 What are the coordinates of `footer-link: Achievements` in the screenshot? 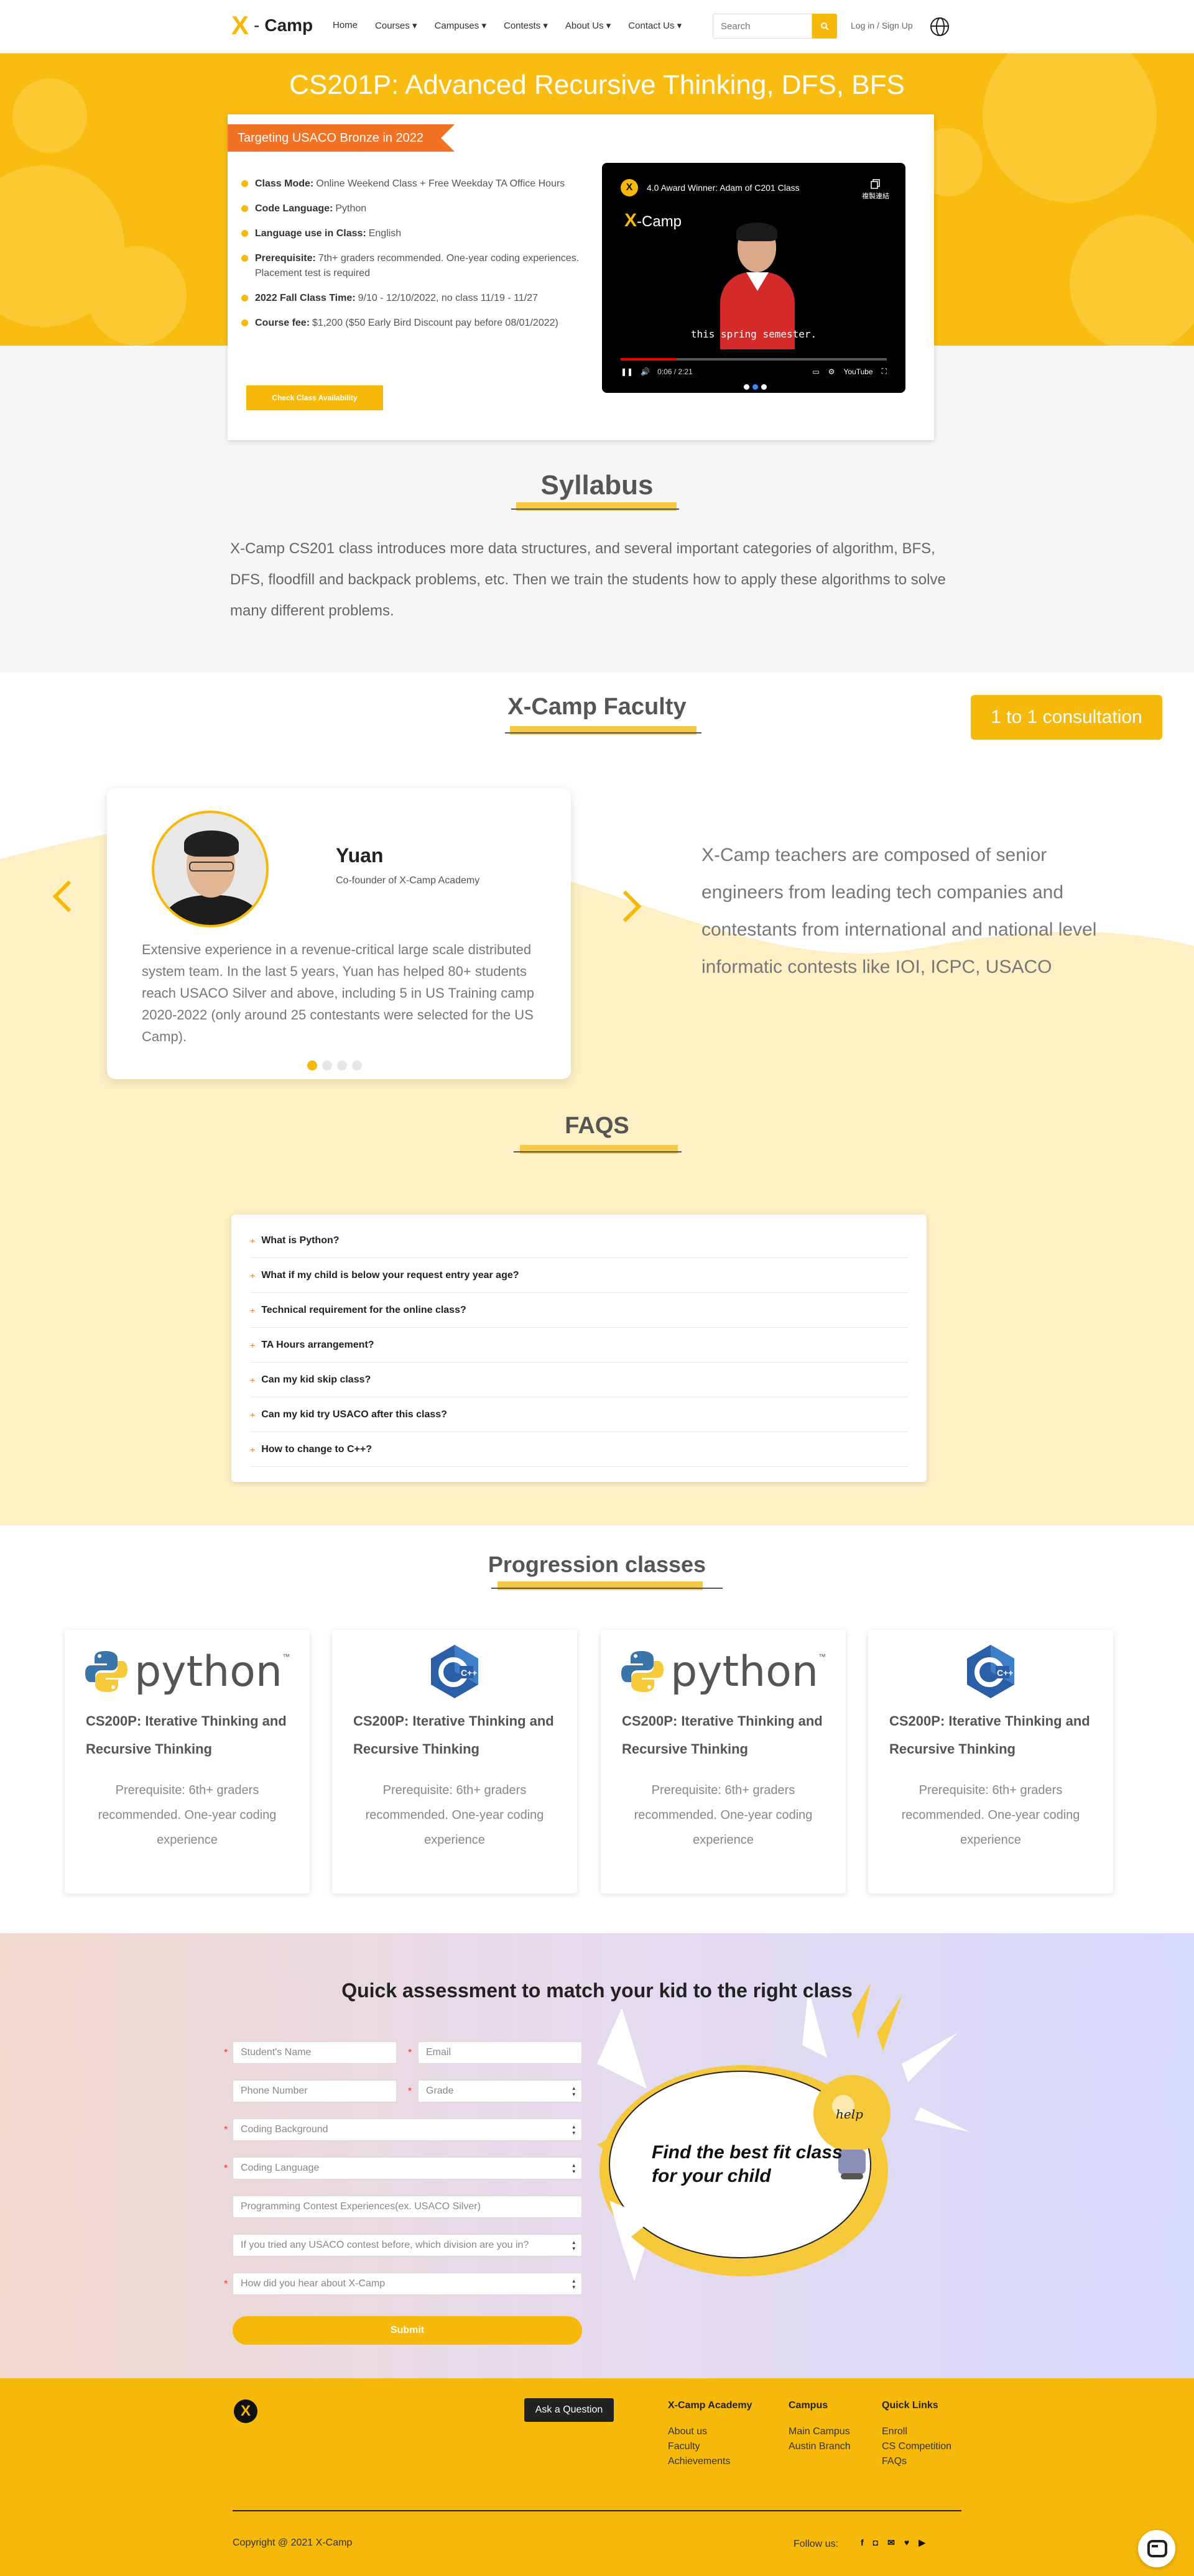 It's located at (710, 2461).